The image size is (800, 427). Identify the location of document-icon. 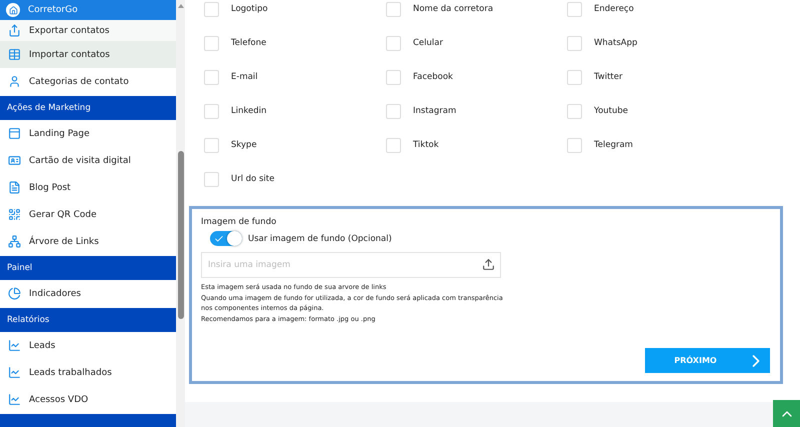
(14, 187).